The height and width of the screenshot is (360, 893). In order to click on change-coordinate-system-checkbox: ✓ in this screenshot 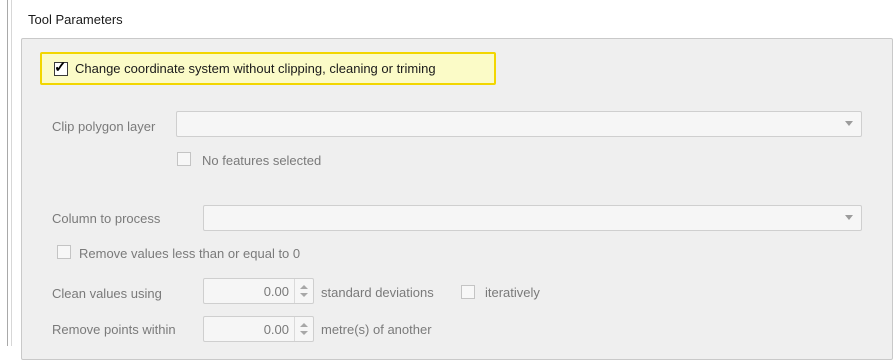, I will do `click(61, 67)`.